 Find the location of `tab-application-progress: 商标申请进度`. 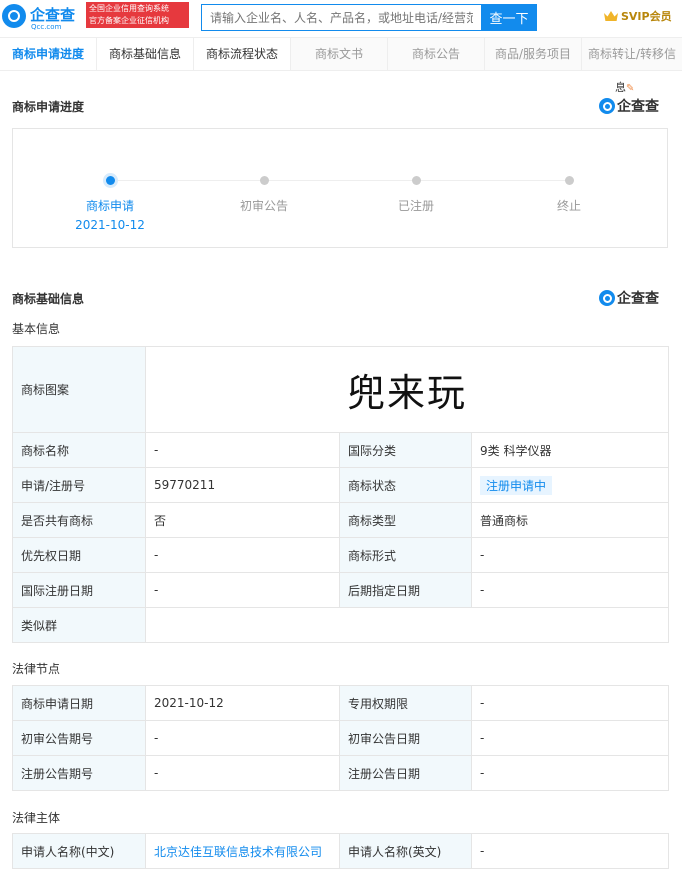

tab-application-progress: 商标申请进度 is located at coordinates (48, 54).